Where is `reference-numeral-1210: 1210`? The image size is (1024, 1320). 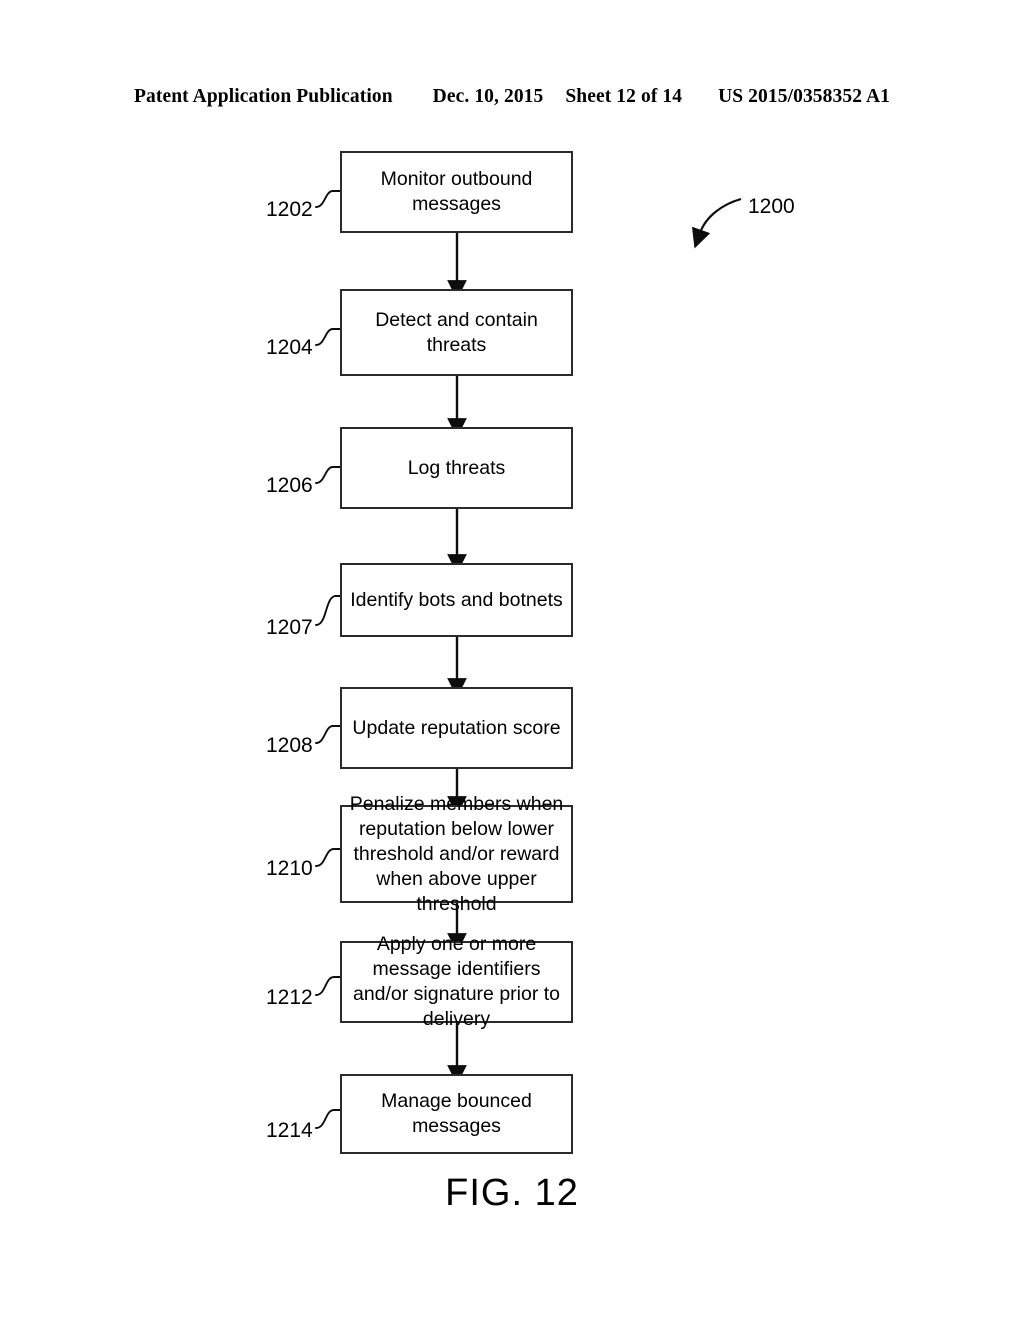
reference-numeral-1210: 1210 is located at coordinates (289, 868).